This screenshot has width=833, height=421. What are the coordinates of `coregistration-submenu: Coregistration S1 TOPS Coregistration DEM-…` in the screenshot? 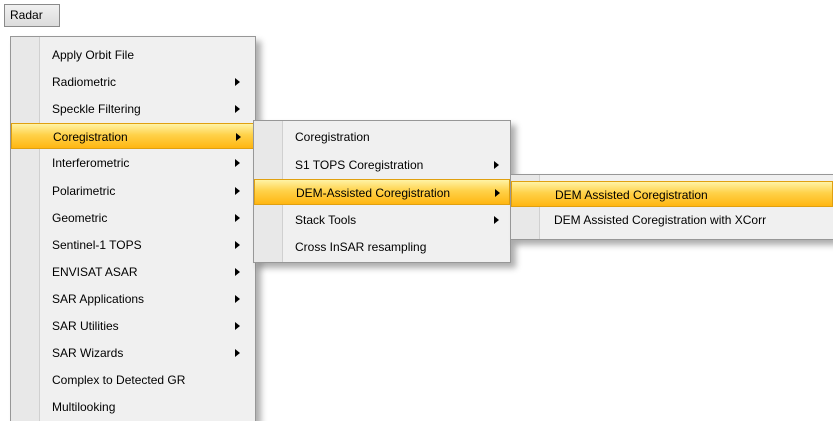 It's located at (382, 191).